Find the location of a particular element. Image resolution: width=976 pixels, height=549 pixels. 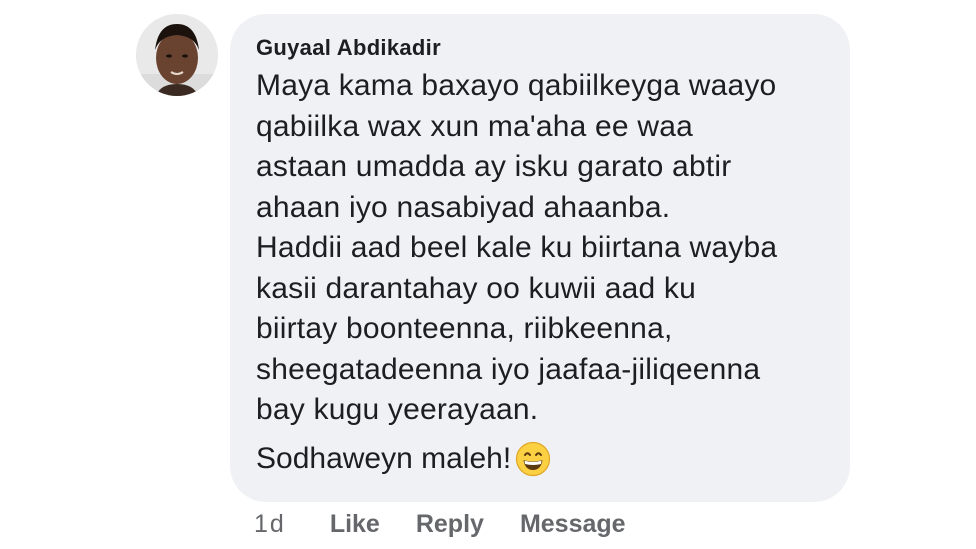

comment-line: kasii darantahay oo kuwii aad ku is located at coordinates (476, 288).